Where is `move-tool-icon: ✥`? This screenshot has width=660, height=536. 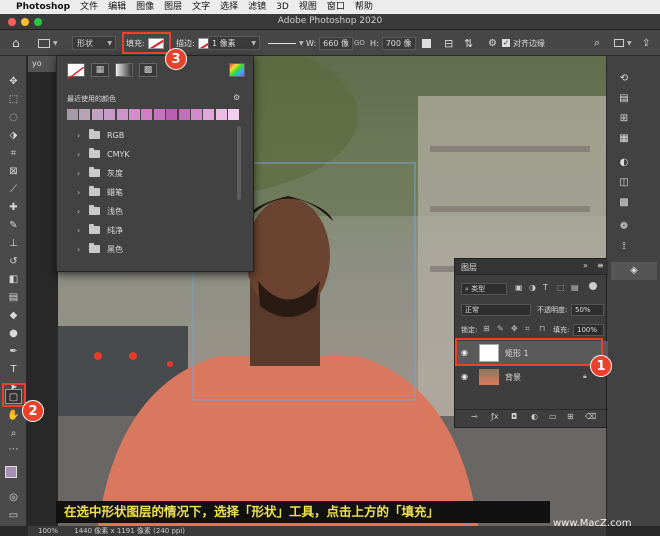
move-tool-icon: ✥ is located at coordinates (13, 81).